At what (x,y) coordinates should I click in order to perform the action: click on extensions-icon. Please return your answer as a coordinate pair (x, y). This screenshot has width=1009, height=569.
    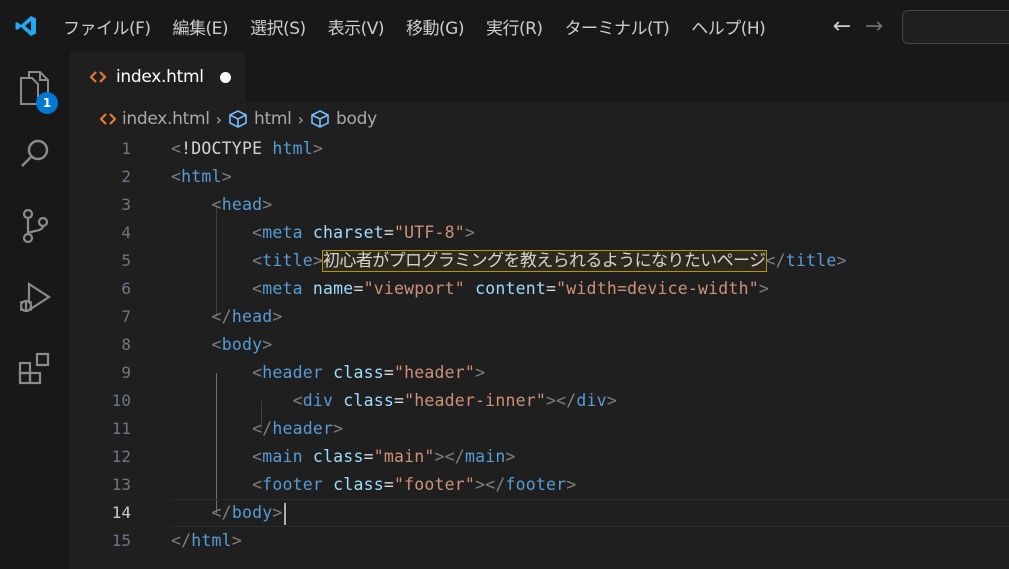
    Looking at the image, I should click on (34, 368).